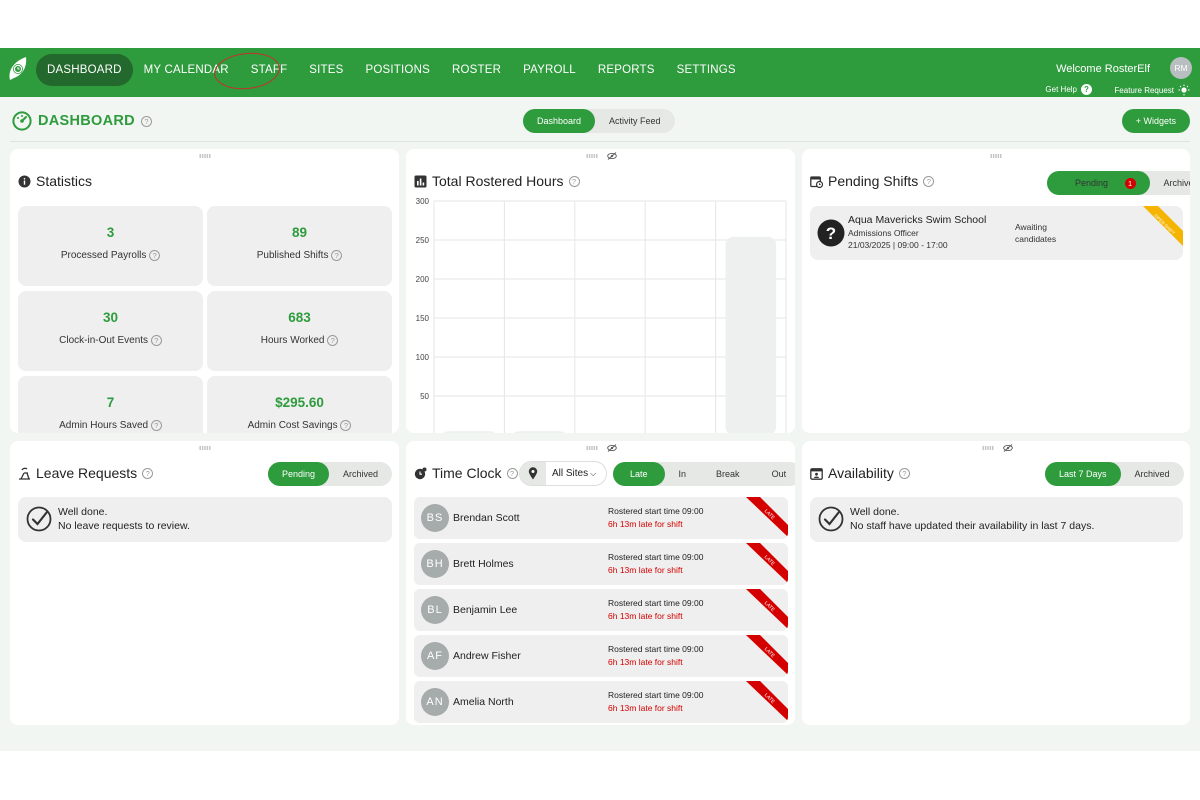 Image resolution: width=1200 pixels, height=800 pixels. I want to click on check-circle-icon, so click(831, 519).